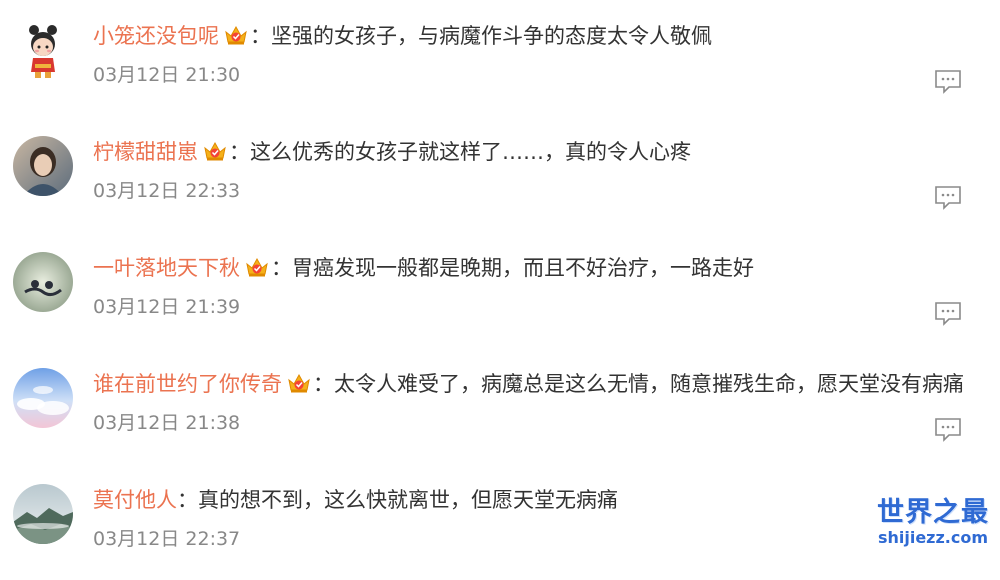 This screenshot has height=580, width=1000. I want to click on comment-text: 太令人难受了，病魔总是这么无情，随意摧残生命，愿天堂没有病痛, so click(649, 384).